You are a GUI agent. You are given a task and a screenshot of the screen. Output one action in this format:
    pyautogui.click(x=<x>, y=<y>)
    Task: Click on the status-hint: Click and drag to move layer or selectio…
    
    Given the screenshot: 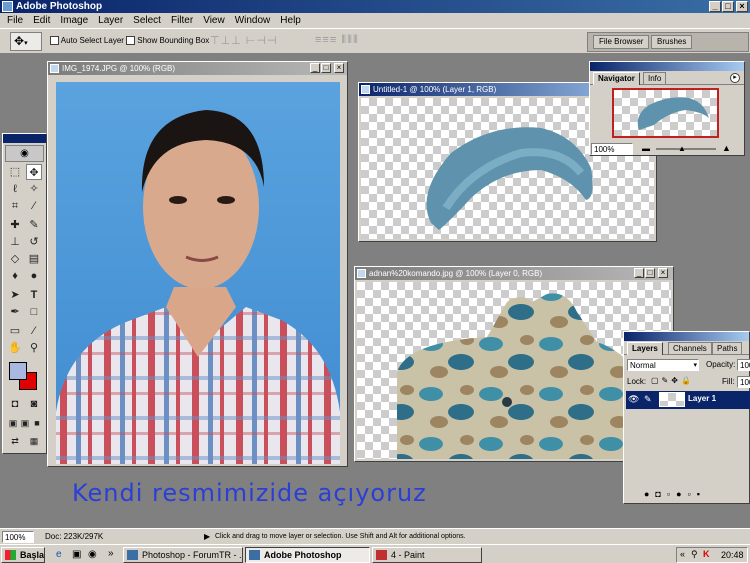 What is the action you would take?
    pyautogui.click(x=340, y=536)
    